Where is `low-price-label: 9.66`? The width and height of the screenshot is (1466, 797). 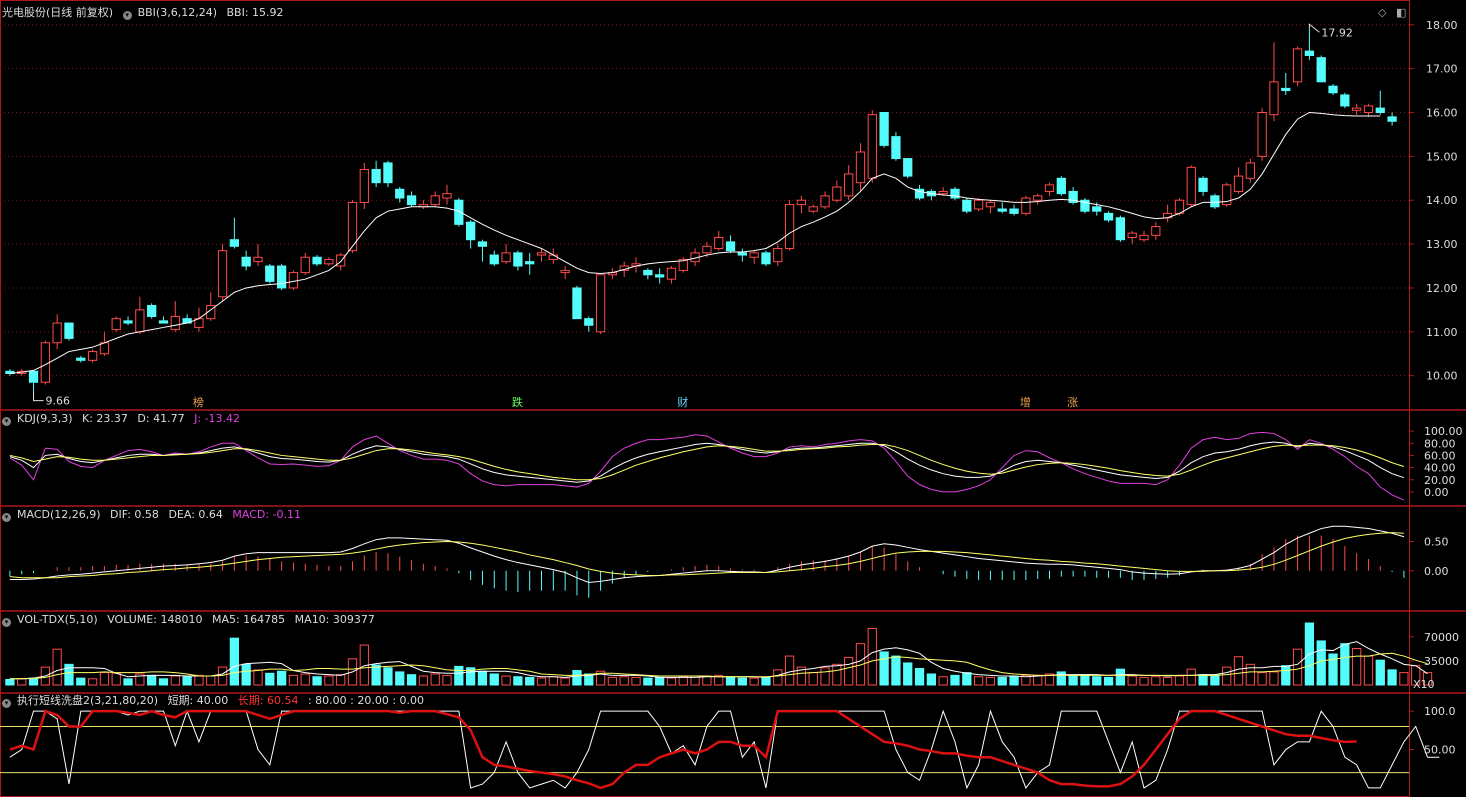
low-price-label: 9.66 is located at coordinates (58, 401).